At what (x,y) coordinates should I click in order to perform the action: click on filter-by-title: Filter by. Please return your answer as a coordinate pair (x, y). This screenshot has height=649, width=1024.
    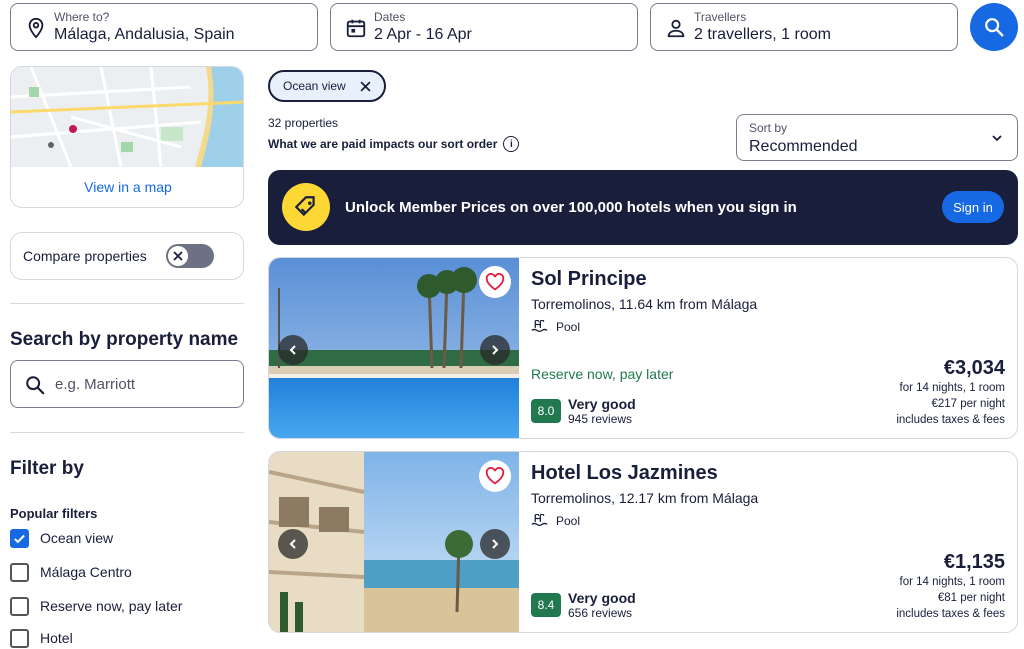
    Looking at the image, I should click on (47, 468).